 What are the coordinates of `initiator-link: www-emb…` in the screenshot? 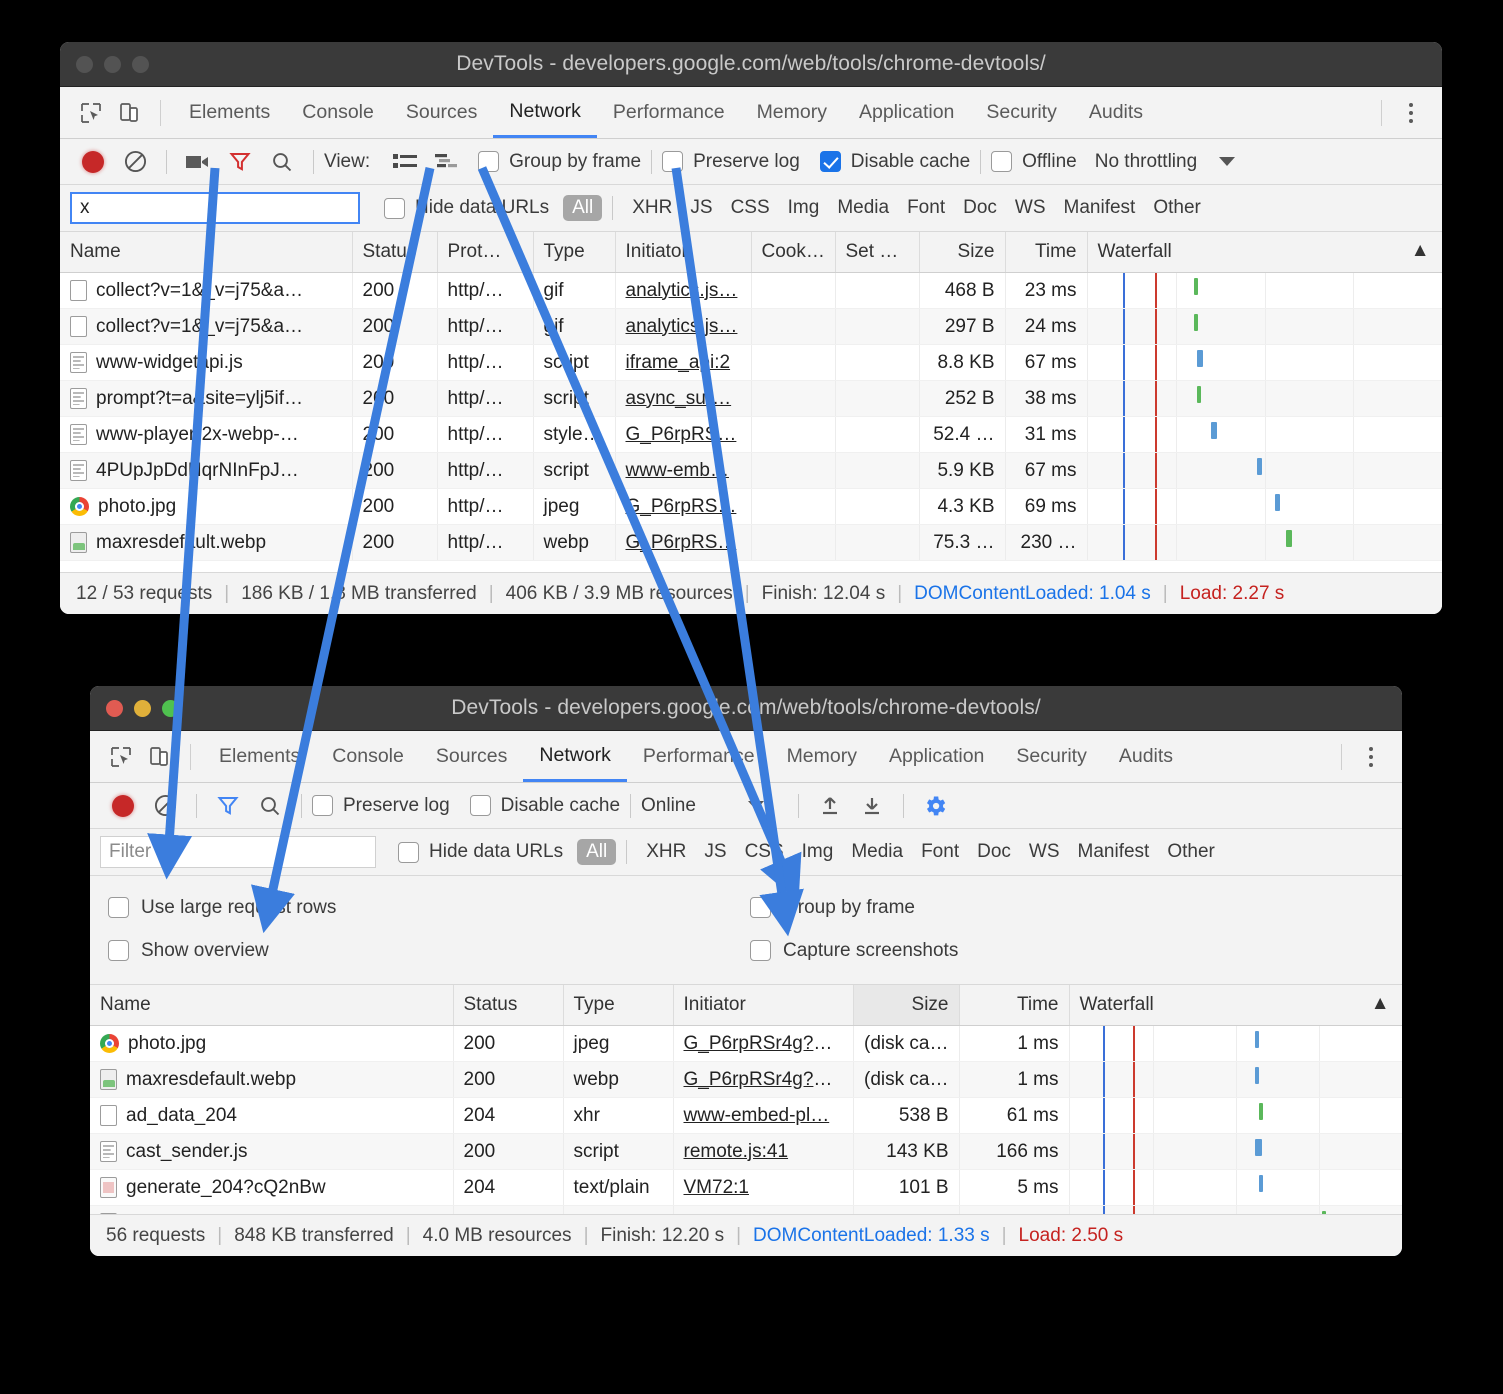 It's located at (677, 470).